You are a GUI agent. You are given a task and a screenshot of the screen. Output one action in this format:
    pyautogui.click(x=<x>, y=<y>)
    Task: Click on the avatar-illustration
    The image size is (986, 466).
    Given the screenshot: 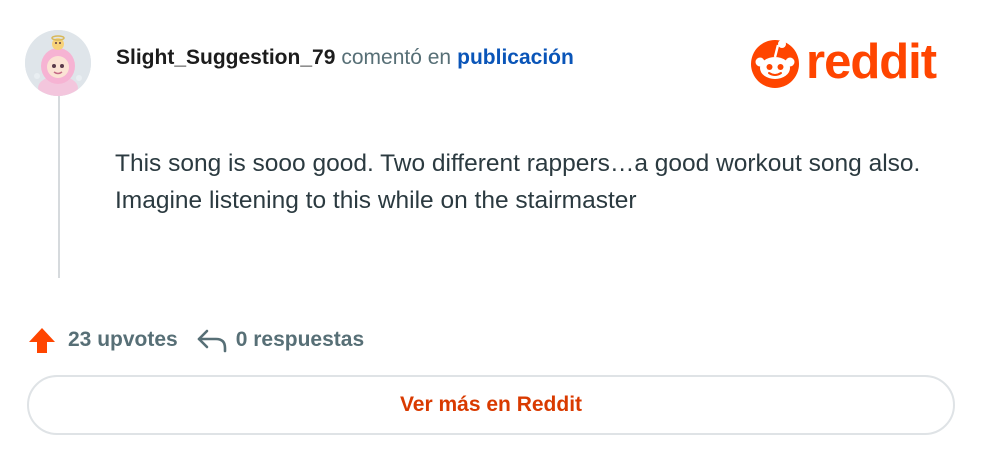 What is the action you would take?
    pyautogui.click(x=58, y=63)
    